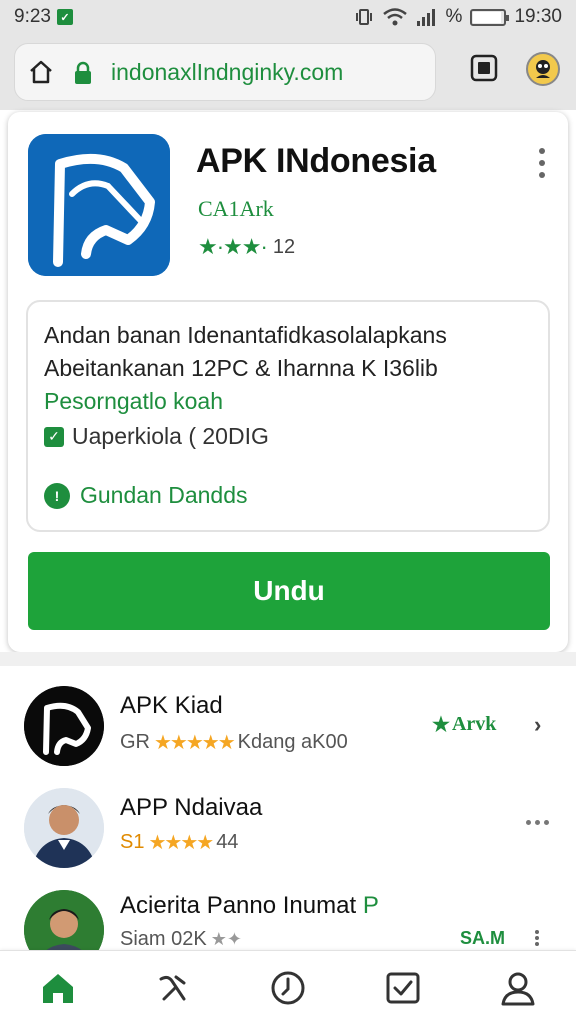 The height and width of the screenshot is (1024, 576). What do you see at coordinates (316, 161) in the screenshot?
I see `app-title: APK INdonesia` at bounding box center [316, 161].